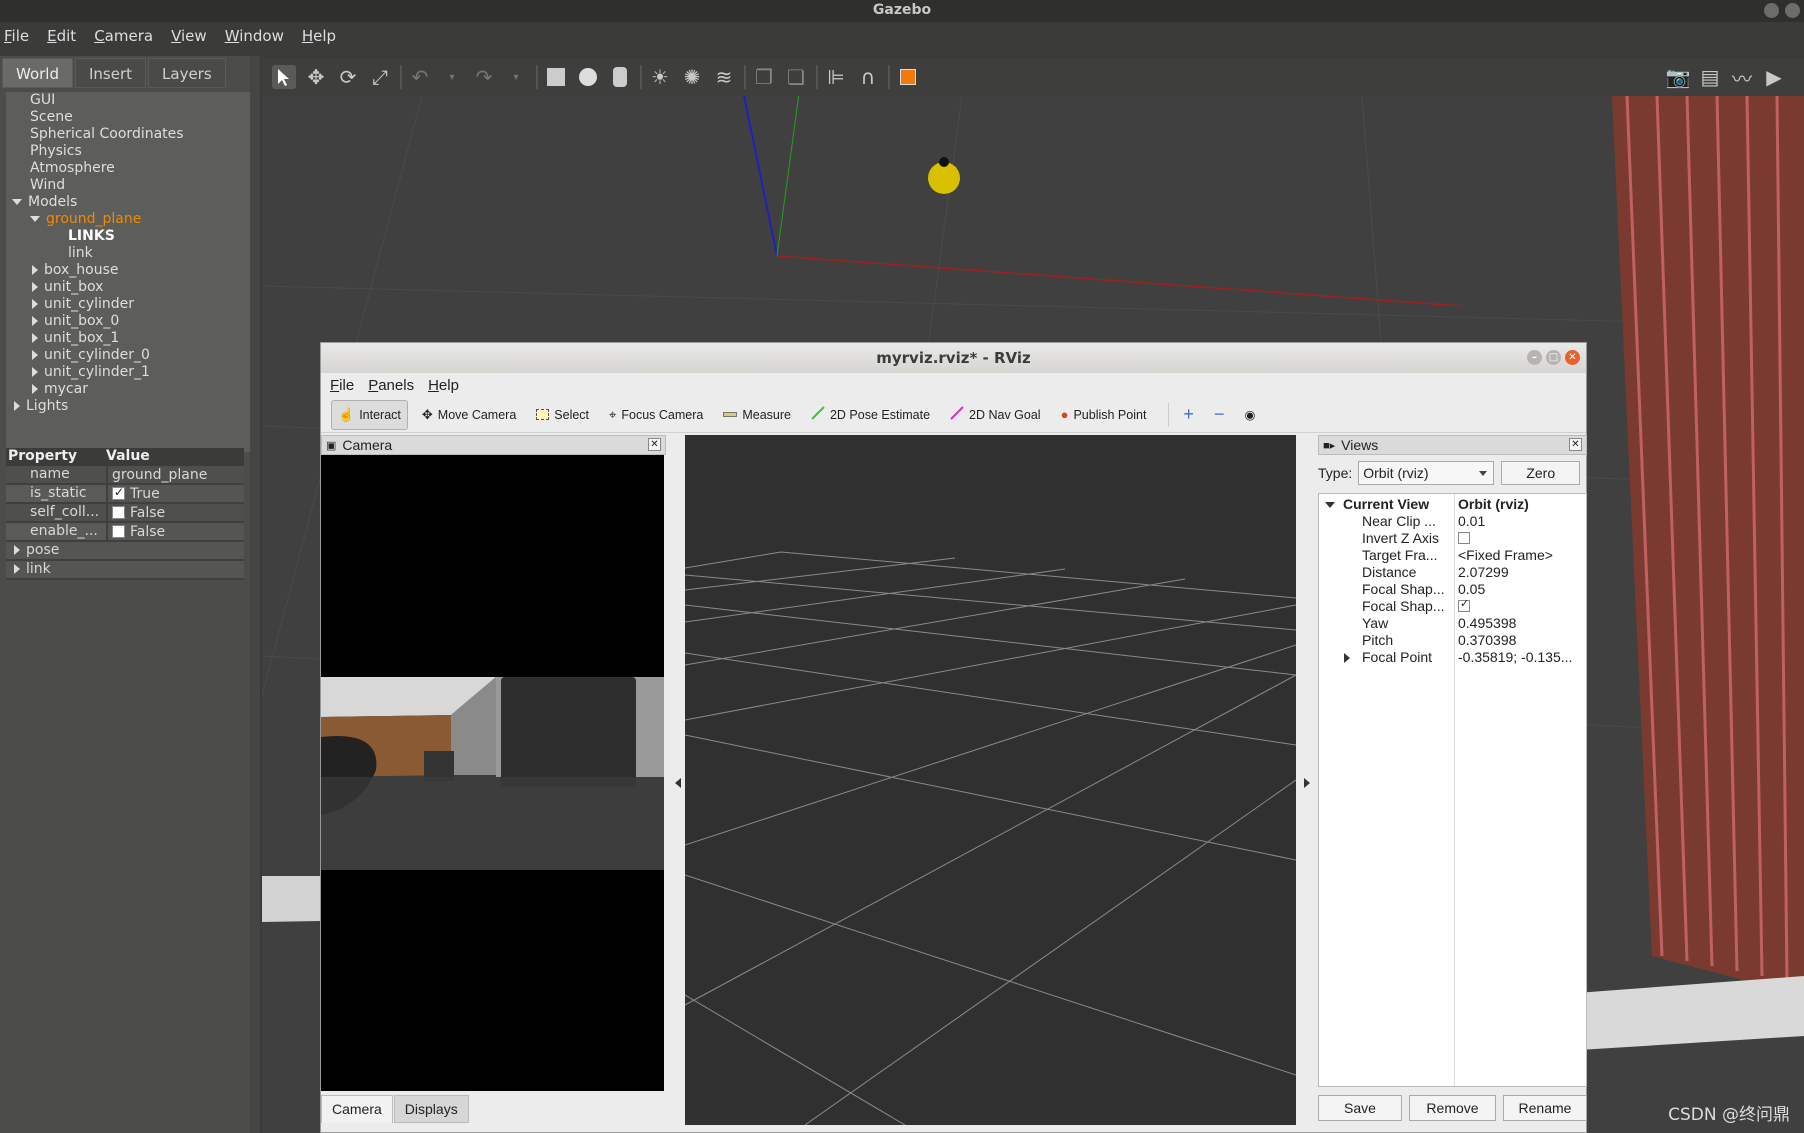  What do you see at coordinates (757, 415) in the screenshot?
I see `measure-tool-button: Measure` at bounding box center [757, 415].